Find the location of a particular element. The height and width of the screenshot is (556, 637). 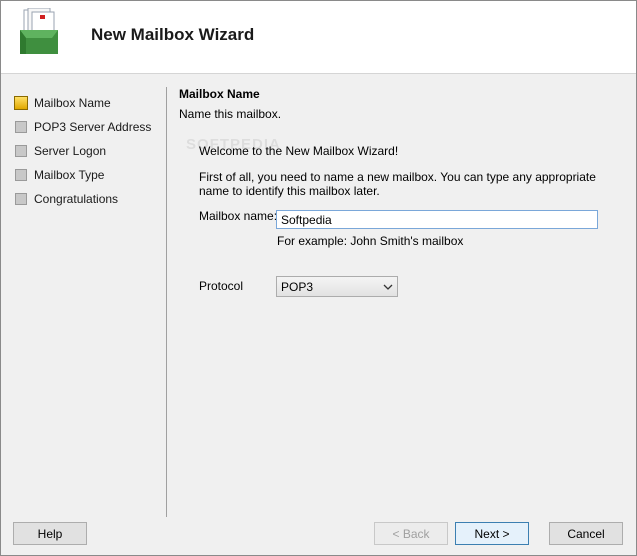

step-label: Congratulations is located at coordinates (76, 199).